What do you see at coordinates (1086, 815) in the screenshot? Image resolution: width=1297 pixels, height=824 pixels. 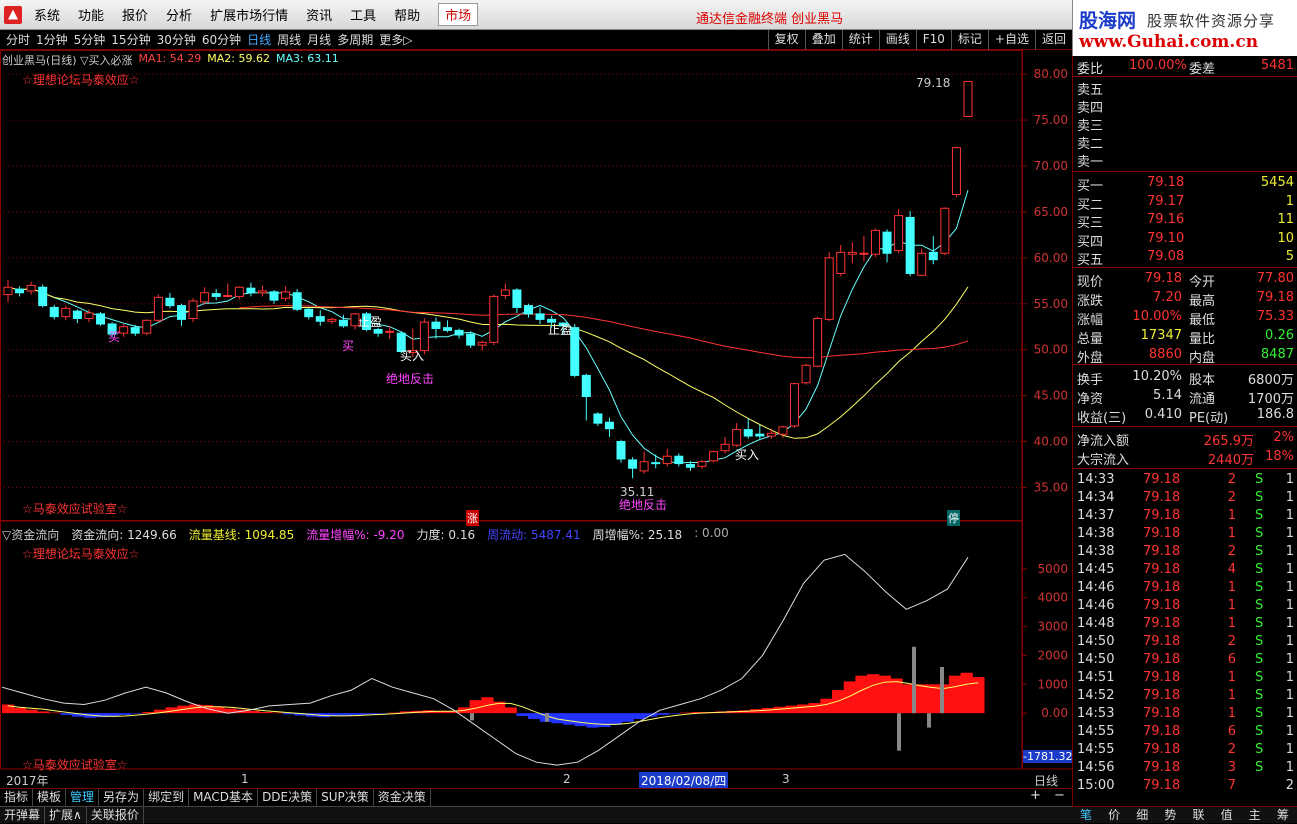 I see `tab-trades: 笔` at bounding box center [1086, 815].